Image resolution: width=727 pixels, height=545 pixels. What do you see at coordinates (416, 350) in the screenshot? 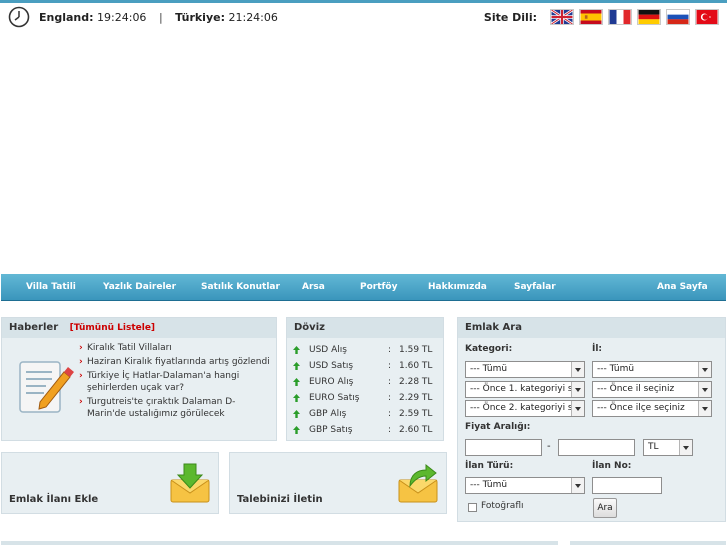
I see `currency-value: 1.59 TL` at bounding box center [416, 350].